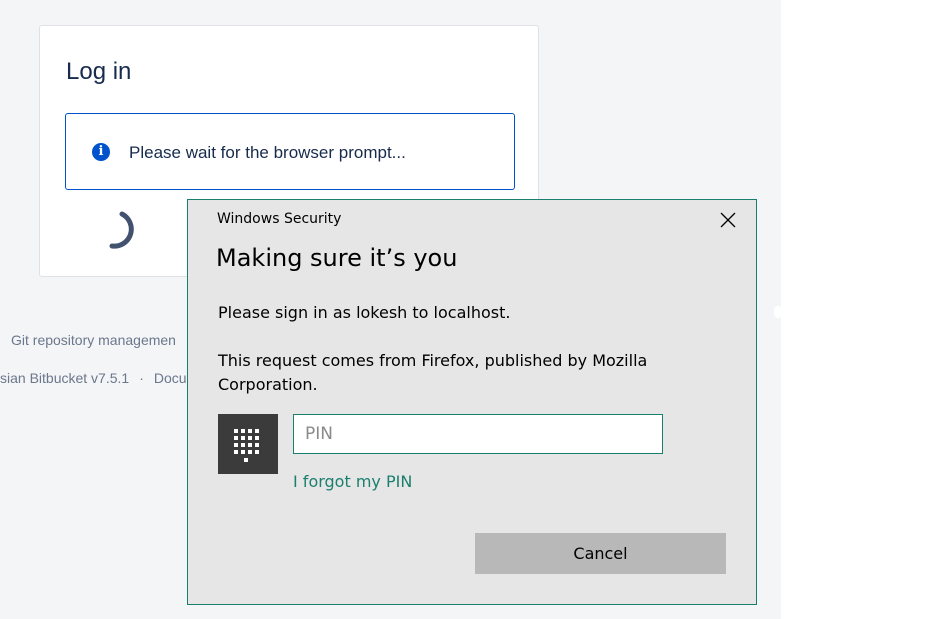  I want to click on cancel-button: Cancel, so click(600, 553).